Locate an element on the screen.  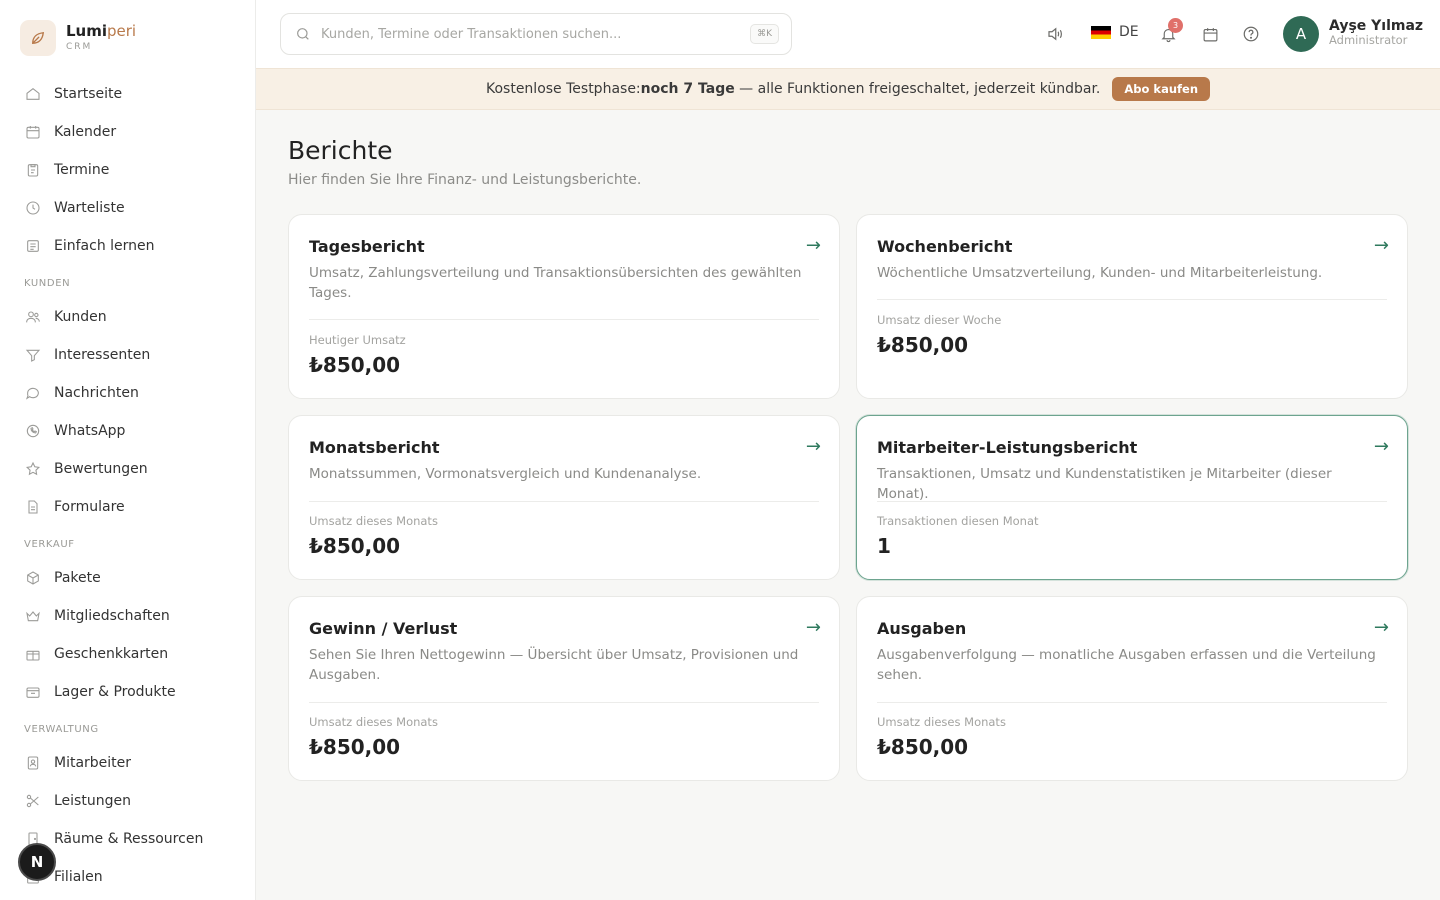
user-role: Administrator is located at coordinates (1368, 40).